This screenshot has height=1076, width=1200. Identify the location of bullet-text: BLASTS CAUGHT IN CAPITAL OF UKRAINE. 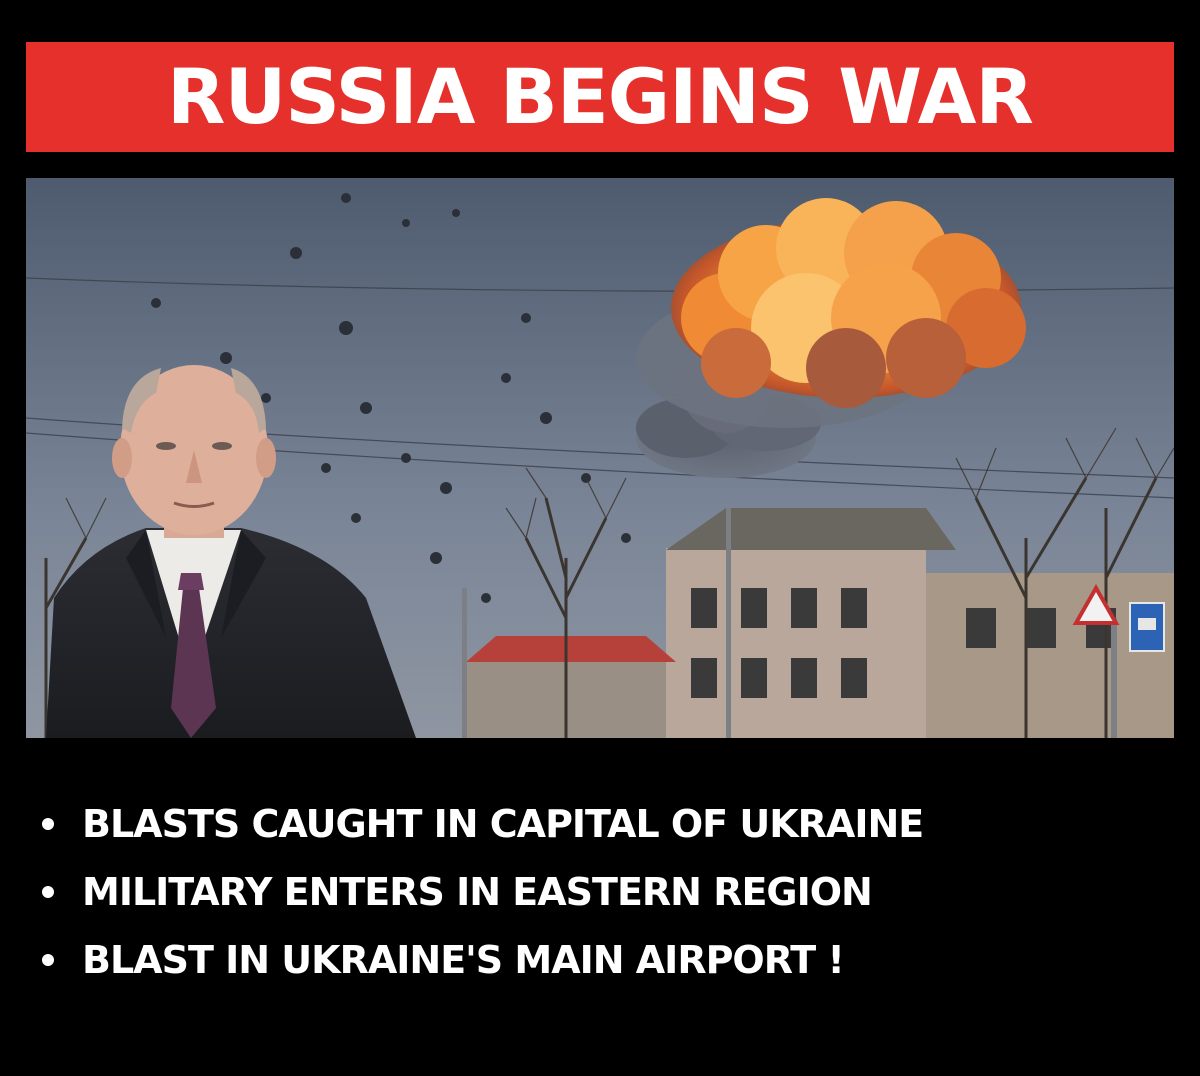
(503, 824).